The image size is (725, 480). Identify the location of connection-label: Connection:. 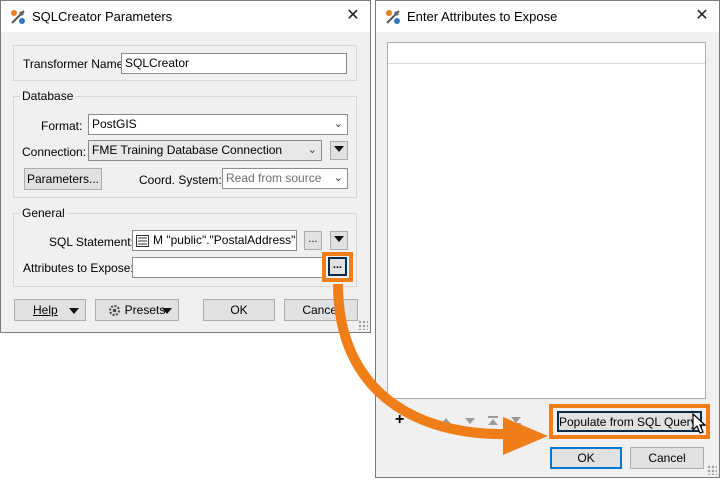
(54, 152).